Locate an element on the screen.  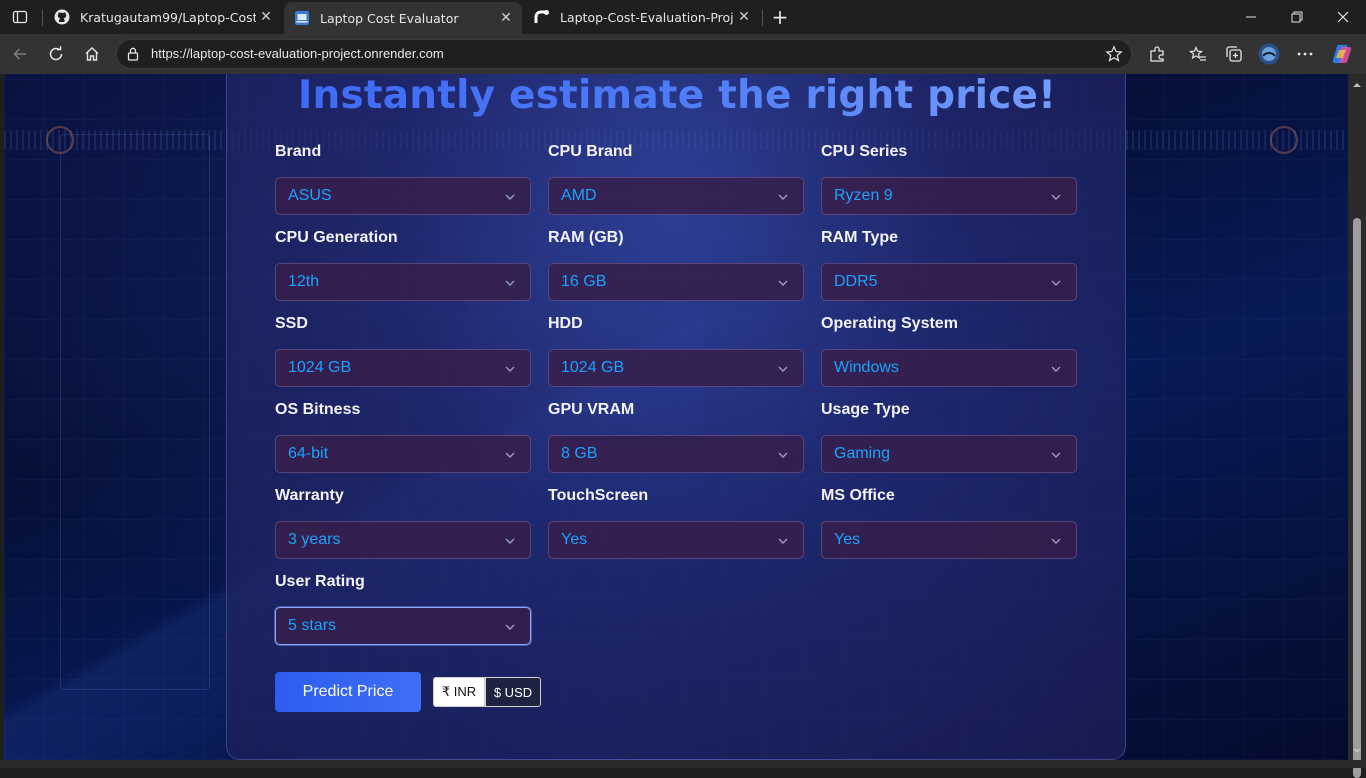
field-label: User Rating is located at coordinates (320, 581).